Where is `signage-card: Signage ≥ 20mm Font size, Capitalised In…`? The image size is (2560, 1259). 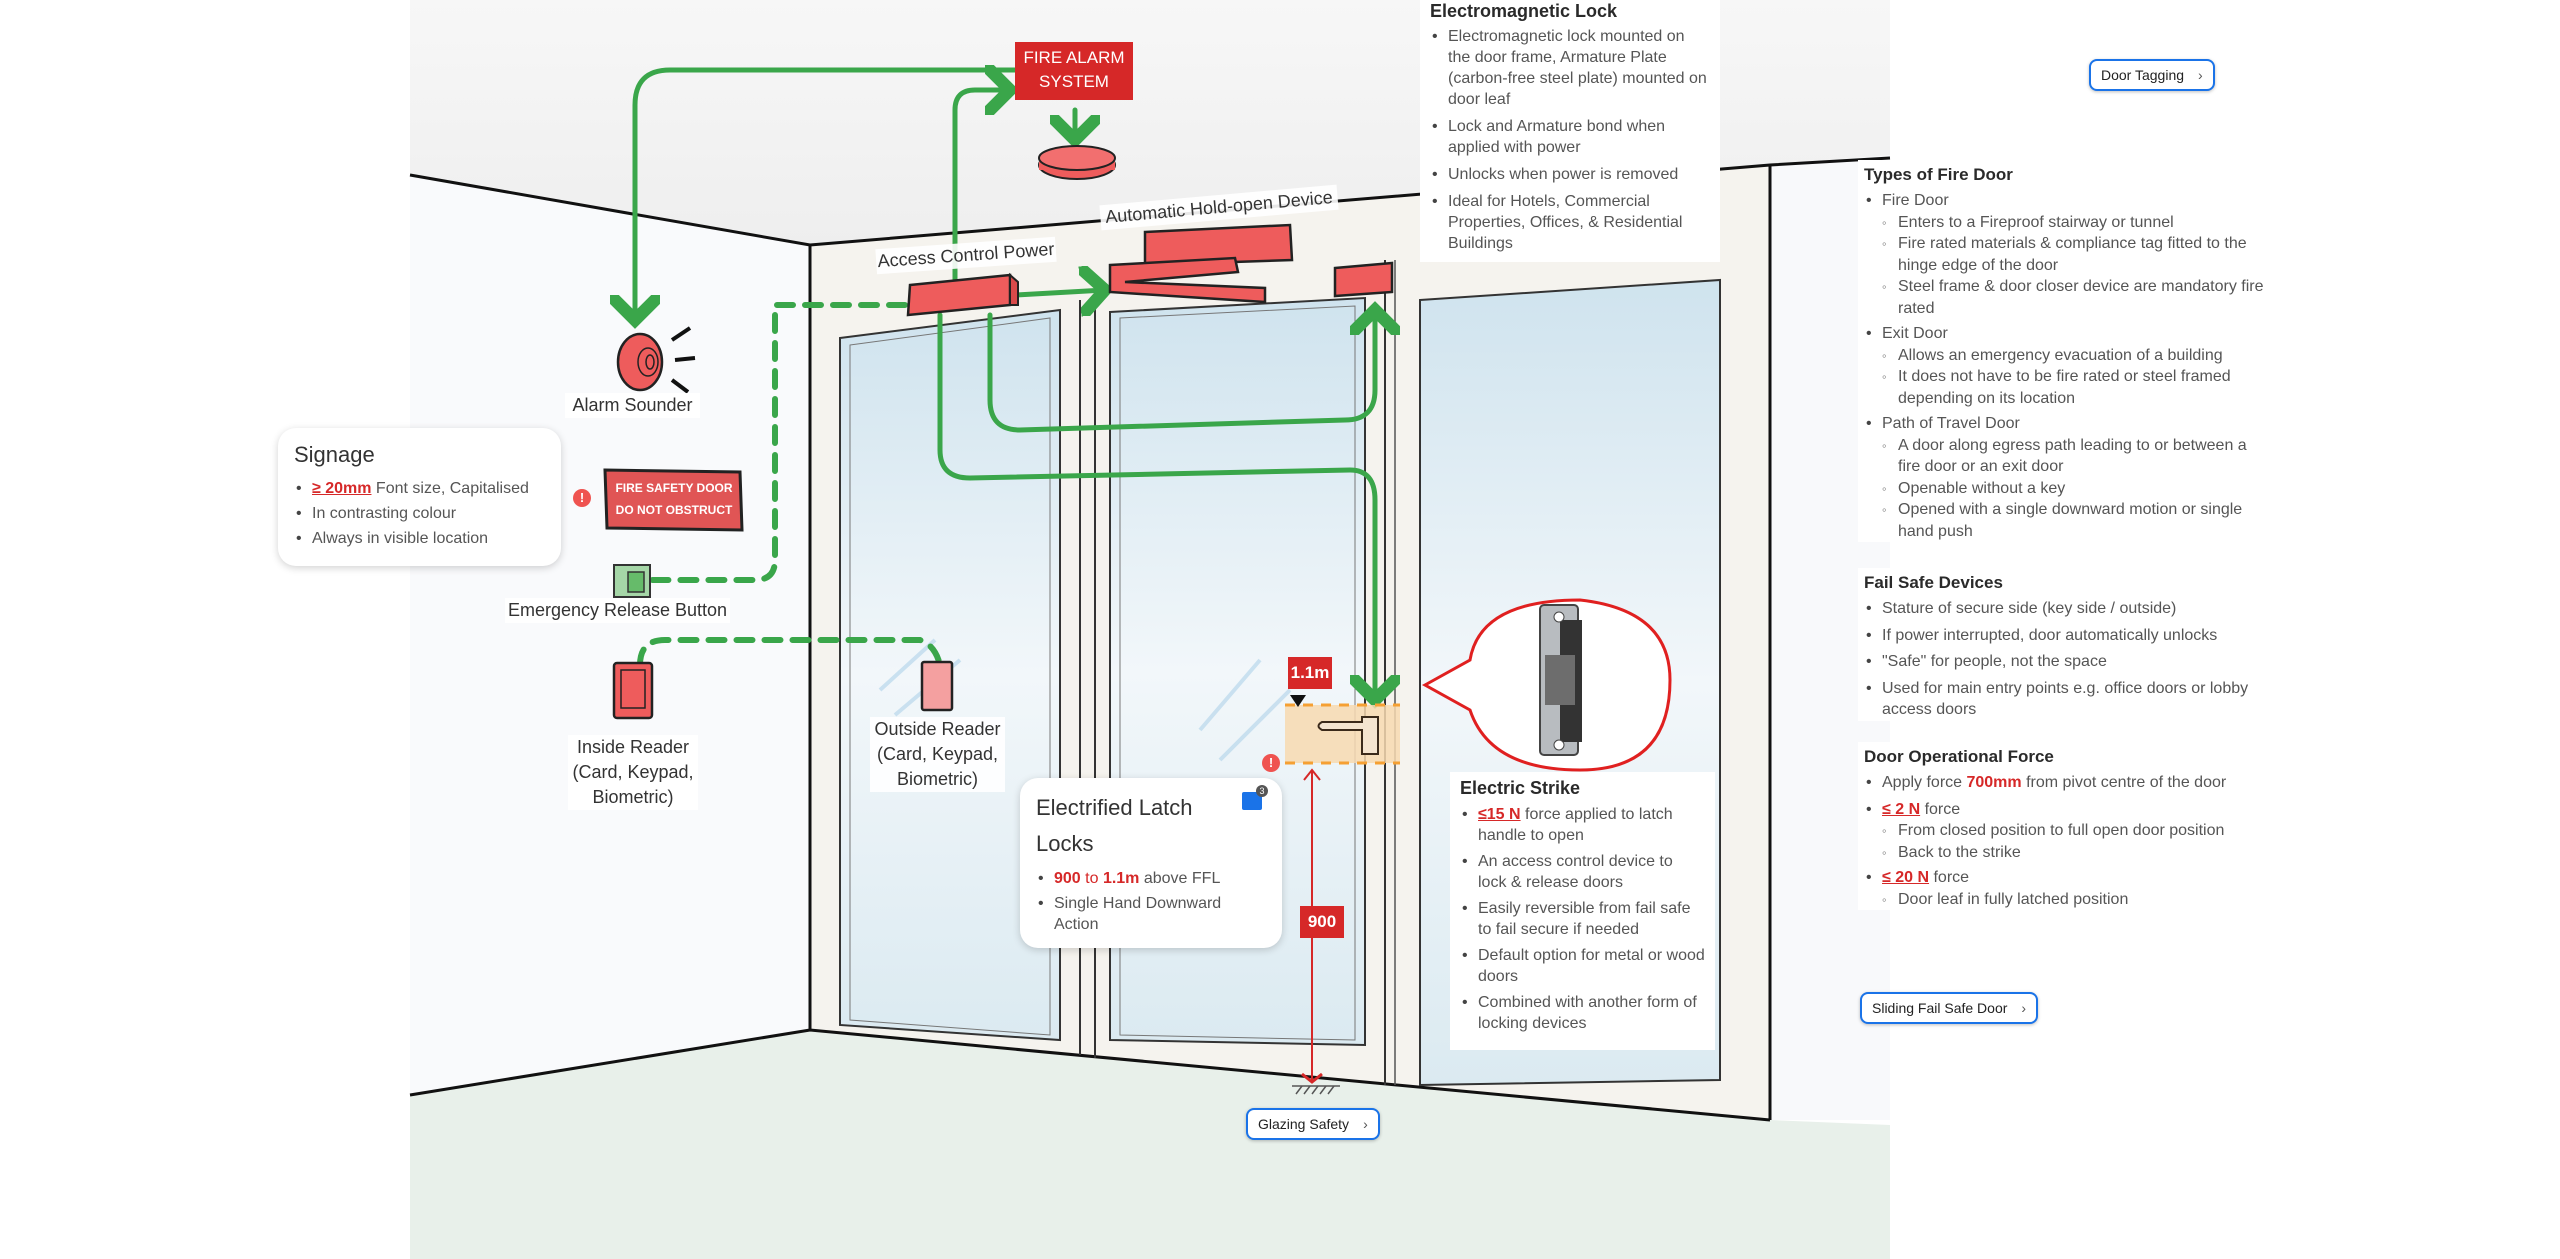
signage-card: Signage ≥ 20mm Font size, Capitalised In… is located at coordinates (419, 497).